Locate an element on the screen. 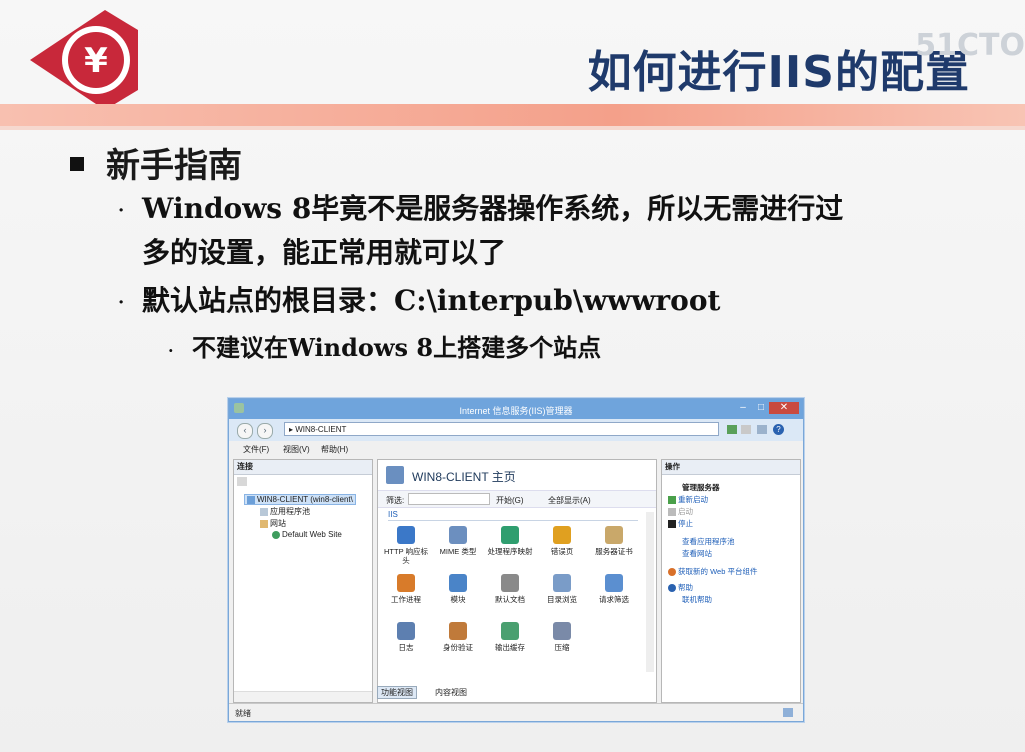 The width and height of the screenshot is (1025, 752). tree-item-server: WIN8-CLIENT (win8-client\ is located at coordinates (300, 499).